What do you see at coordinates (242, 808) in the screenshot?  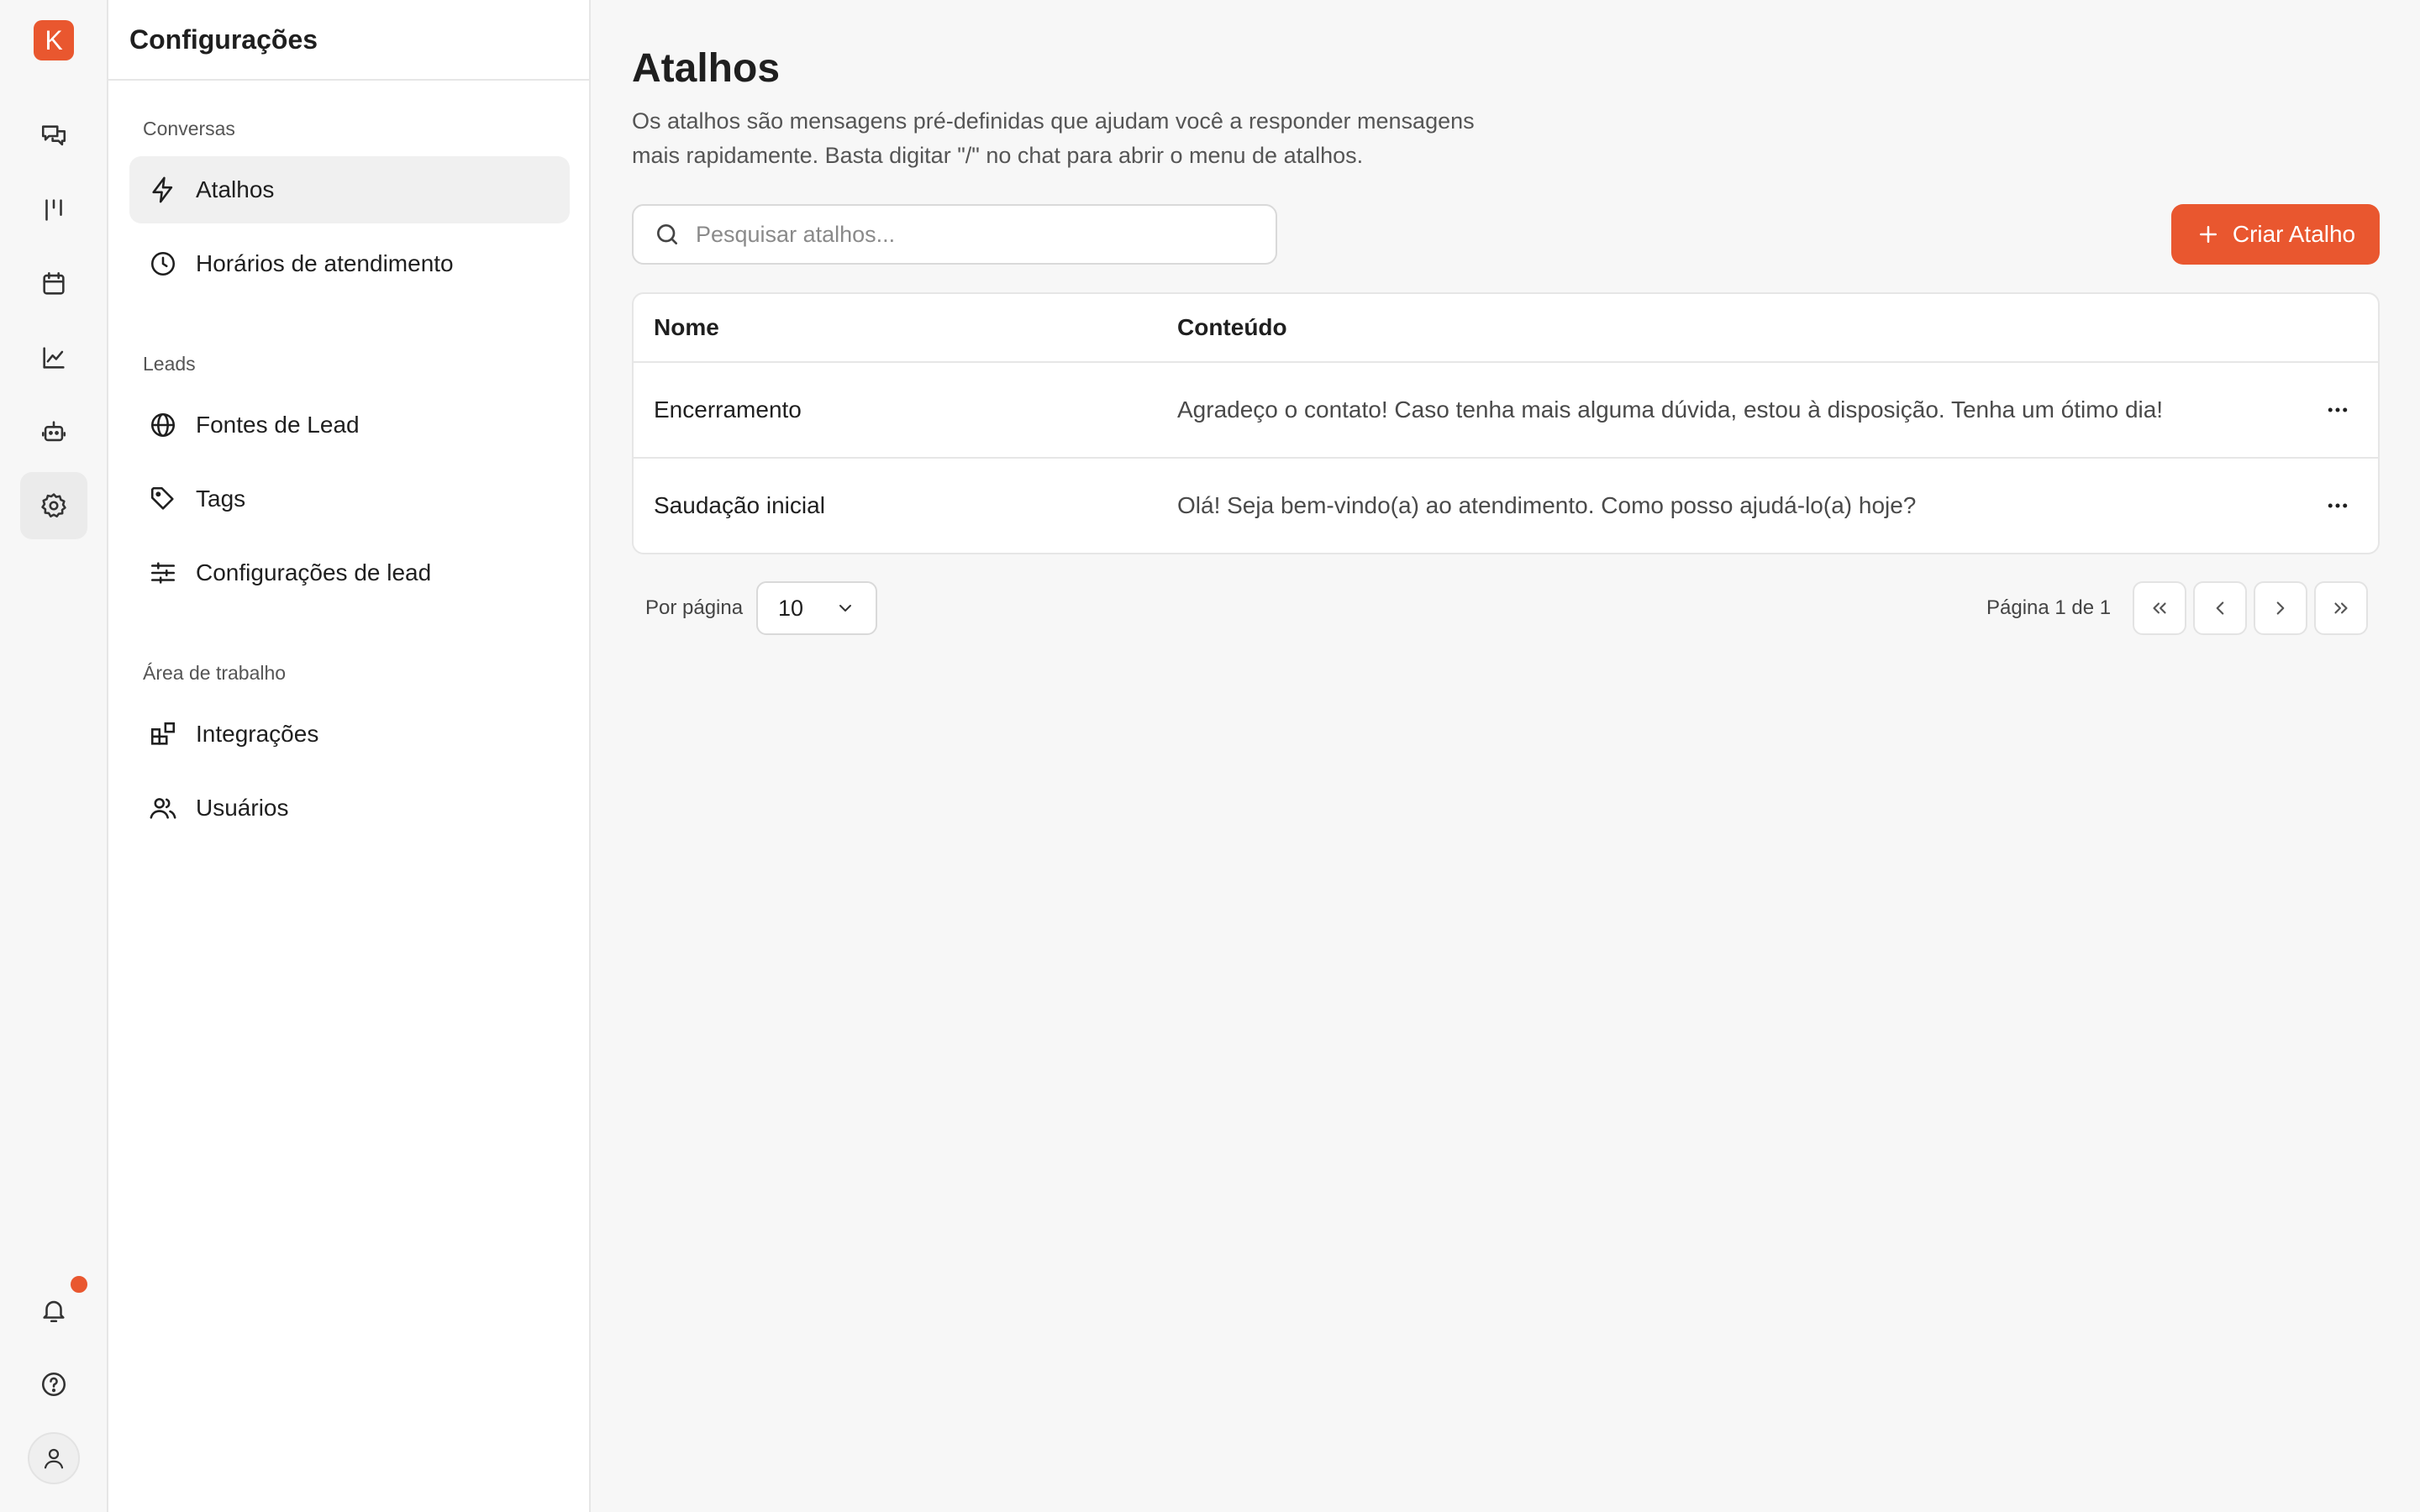 I see `sidebar-item-label: Usuários` at bounding box center [242, 808].